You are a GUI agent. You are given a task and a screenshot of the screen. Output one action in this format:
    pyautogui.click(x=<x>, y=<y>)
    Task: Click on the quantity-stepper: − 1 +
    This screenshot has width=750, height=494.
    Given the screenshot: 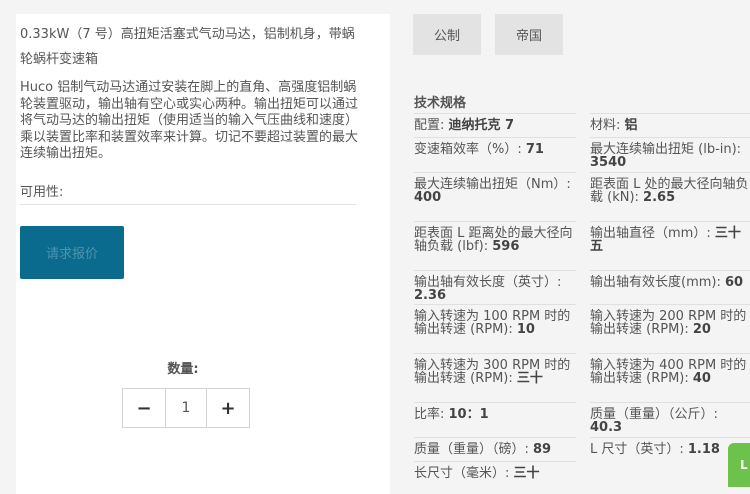 What is the action you would take?
    pyautogui.click(x=186, y=408)
    